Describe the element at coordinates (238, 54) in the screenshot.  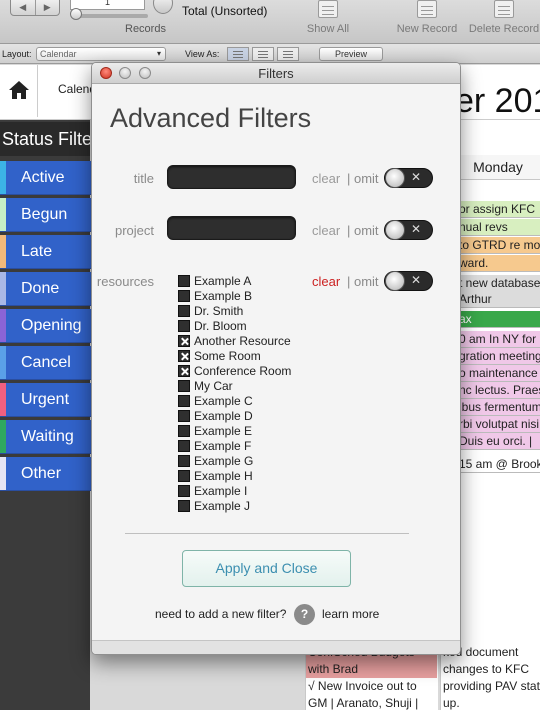
I see `view-as-form-button` at that location.